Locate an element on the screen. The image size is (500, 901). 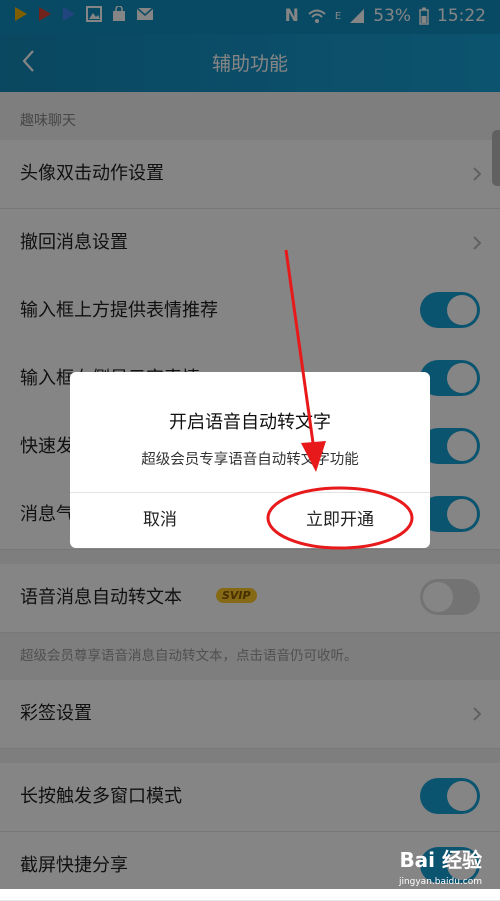
annotation-arrow-head is located at coordinates (313, 456).